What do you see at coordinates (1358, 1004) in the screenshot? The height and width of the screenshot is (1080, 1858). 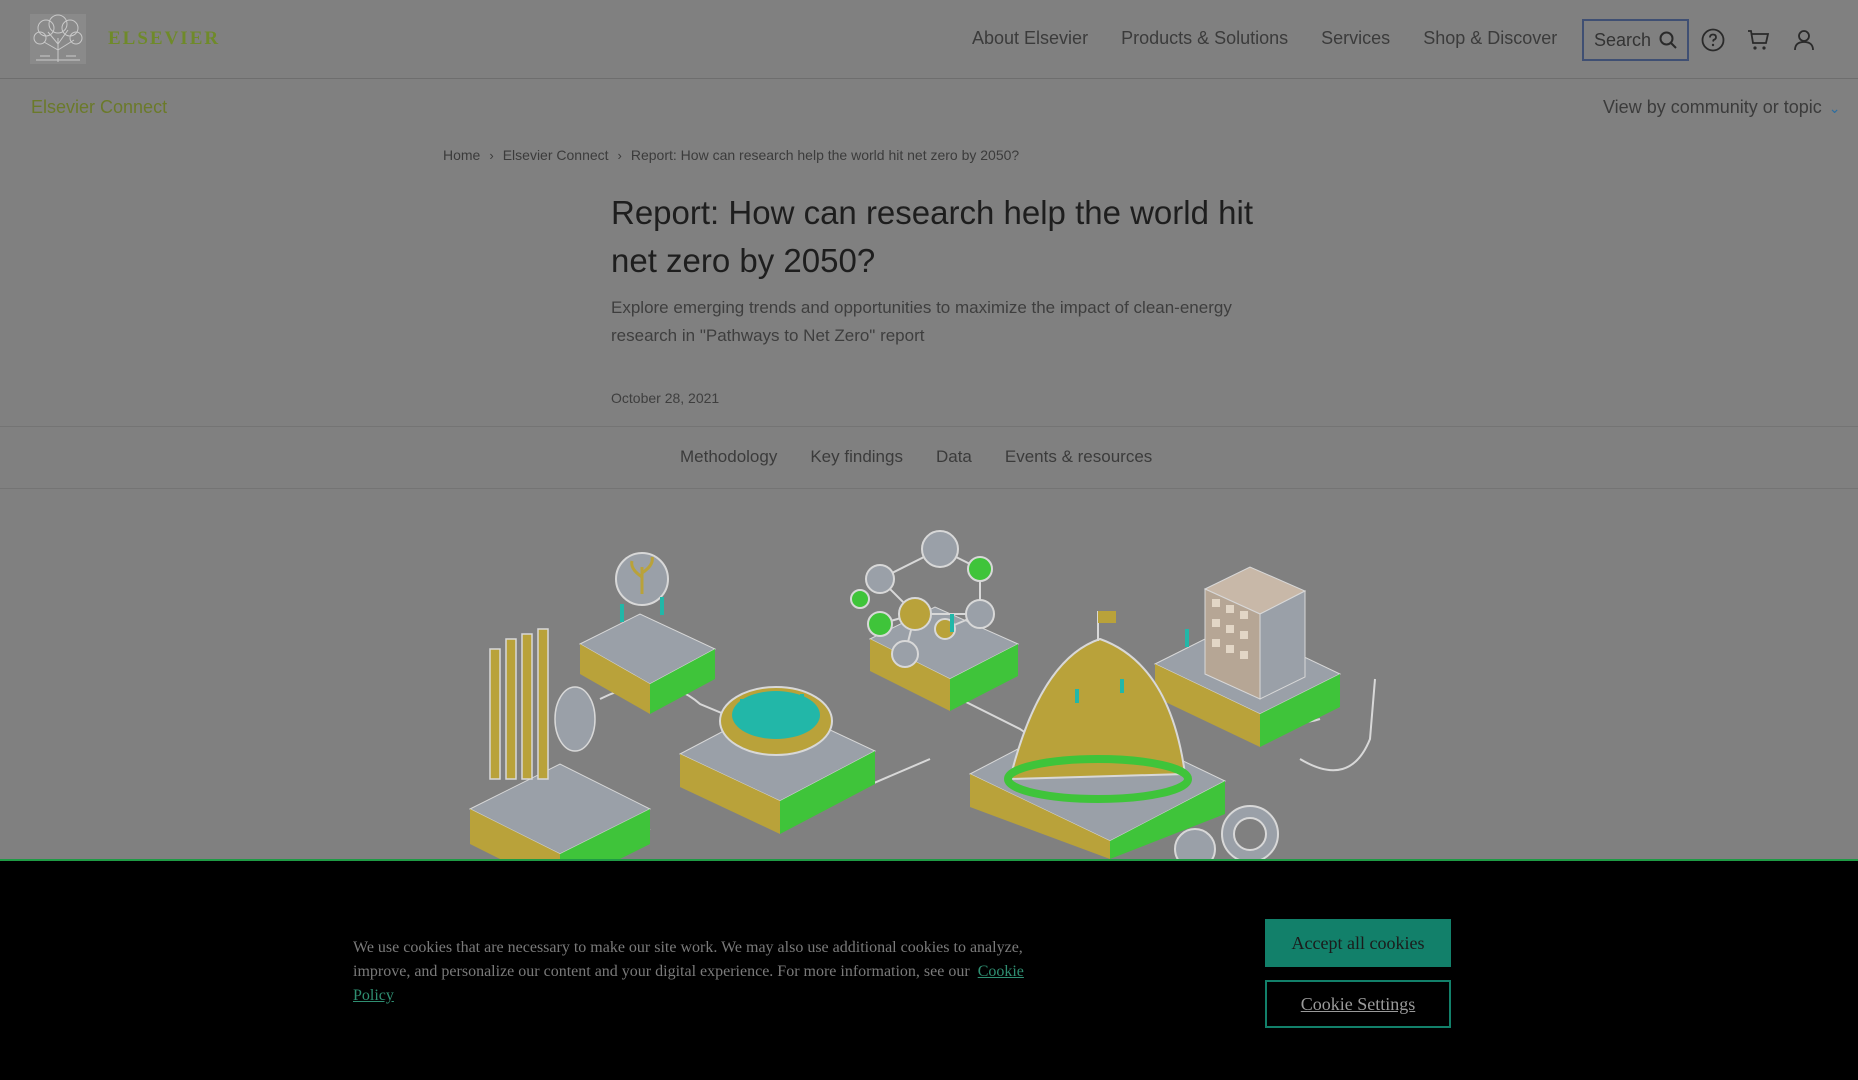 I see `cookie-settings-button: Cookie Settings` at bounding box center [1358, 1004].